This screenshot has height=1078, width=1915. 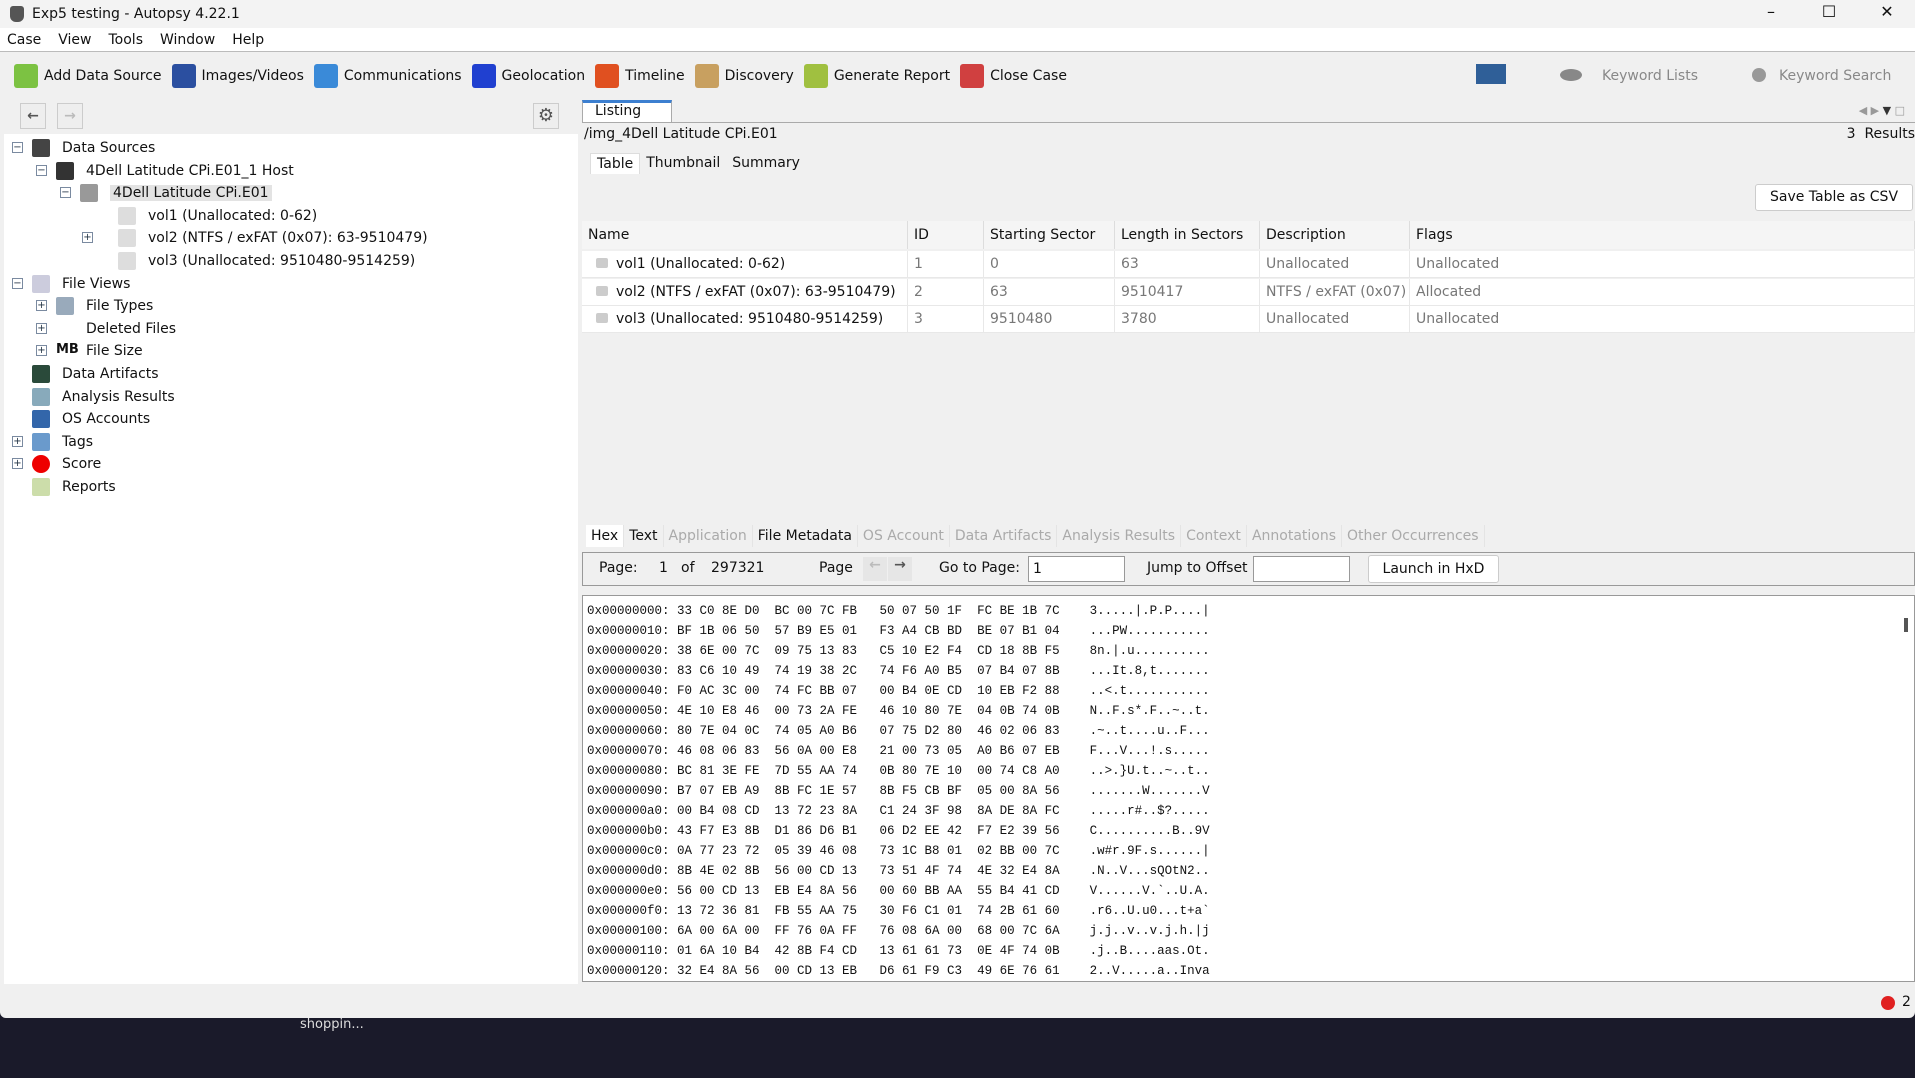 I want to click on menu-tools: Tools, so click(x=126, y=40).